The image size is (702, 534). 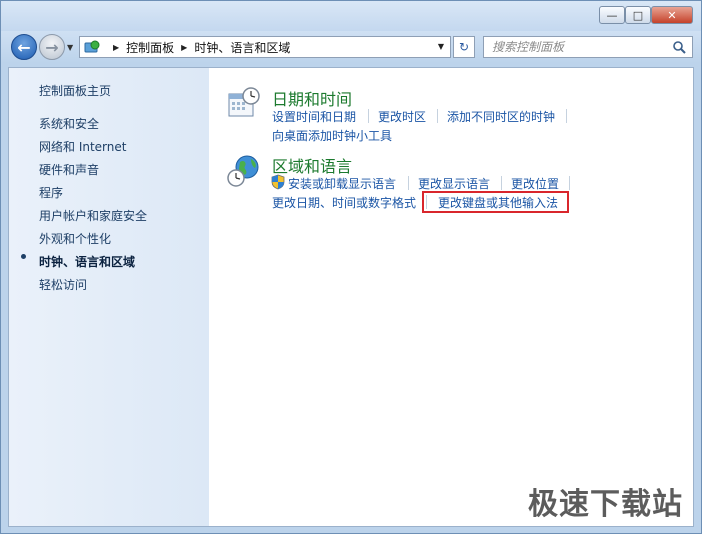 I want to click on minimize-button: —, so click(x=612, y=15).